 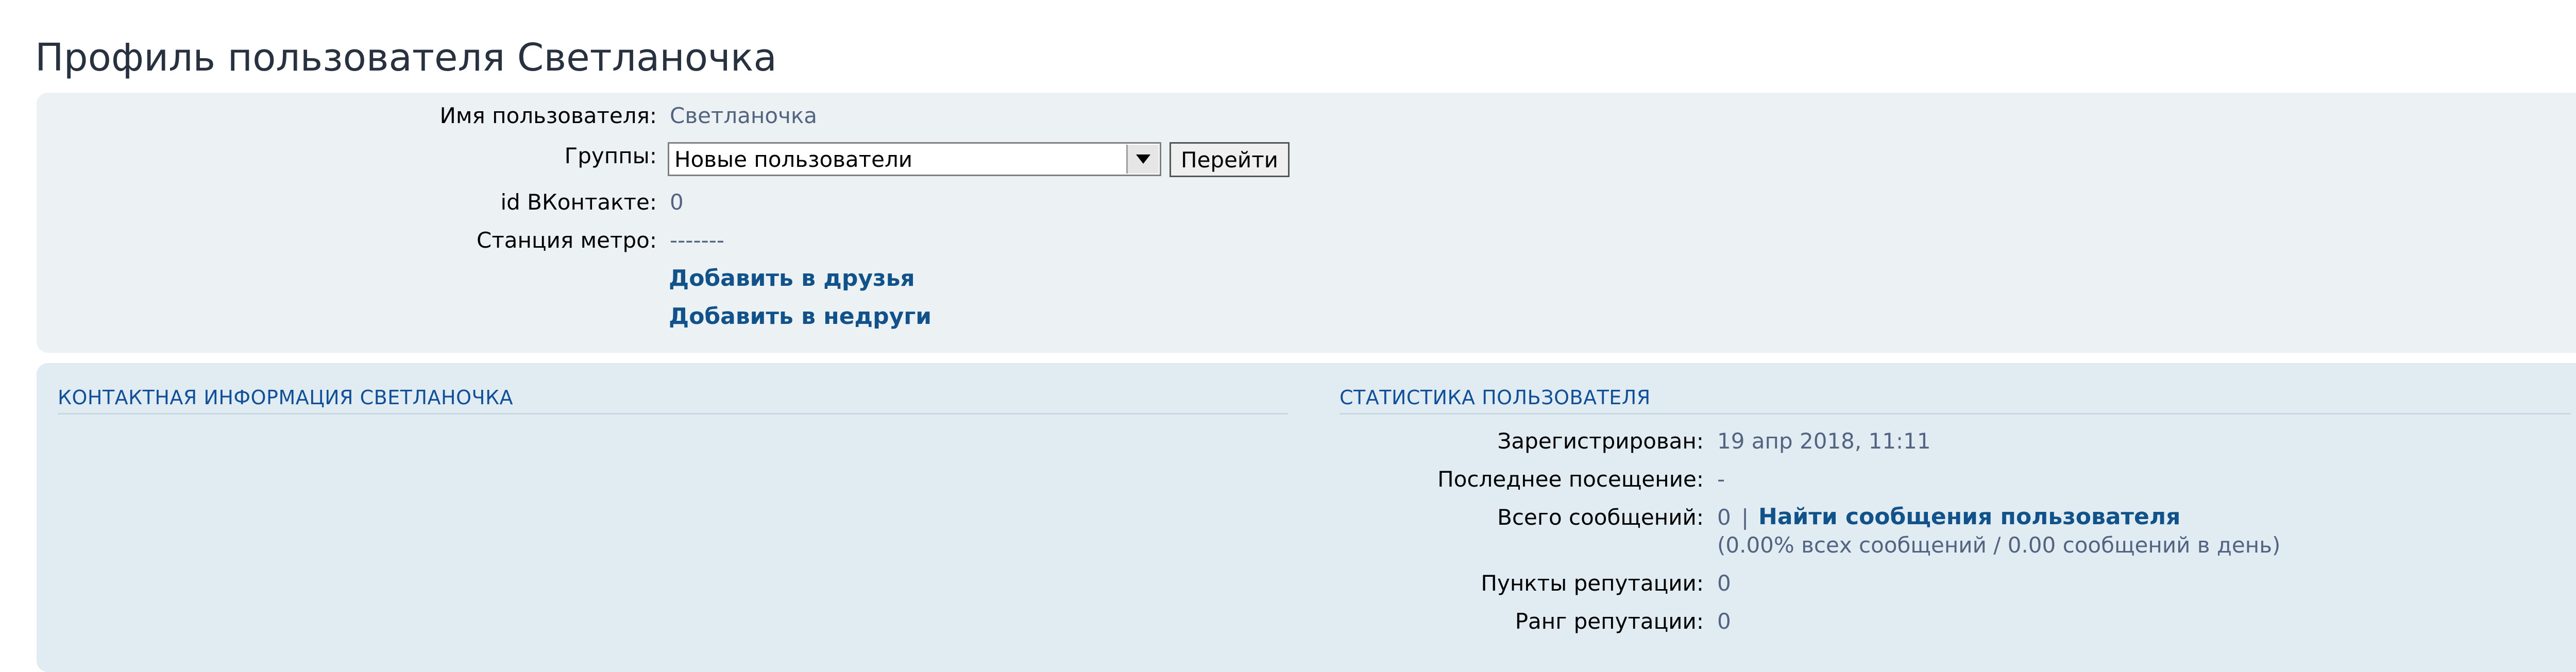 I want to click on last-visit-label: Последнее посещение:, so click(x=1570, y=479).